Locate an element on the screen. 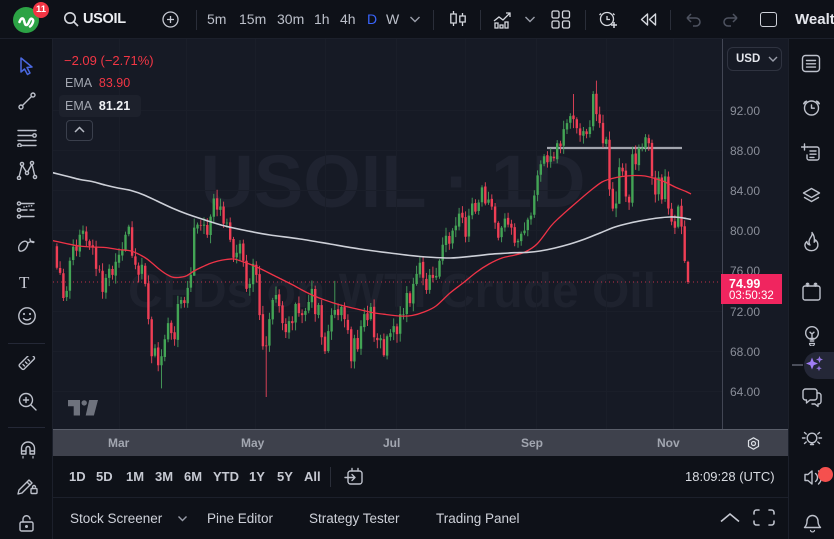  svg-text: USOIL · 1D is located at coordinates (392, 181).